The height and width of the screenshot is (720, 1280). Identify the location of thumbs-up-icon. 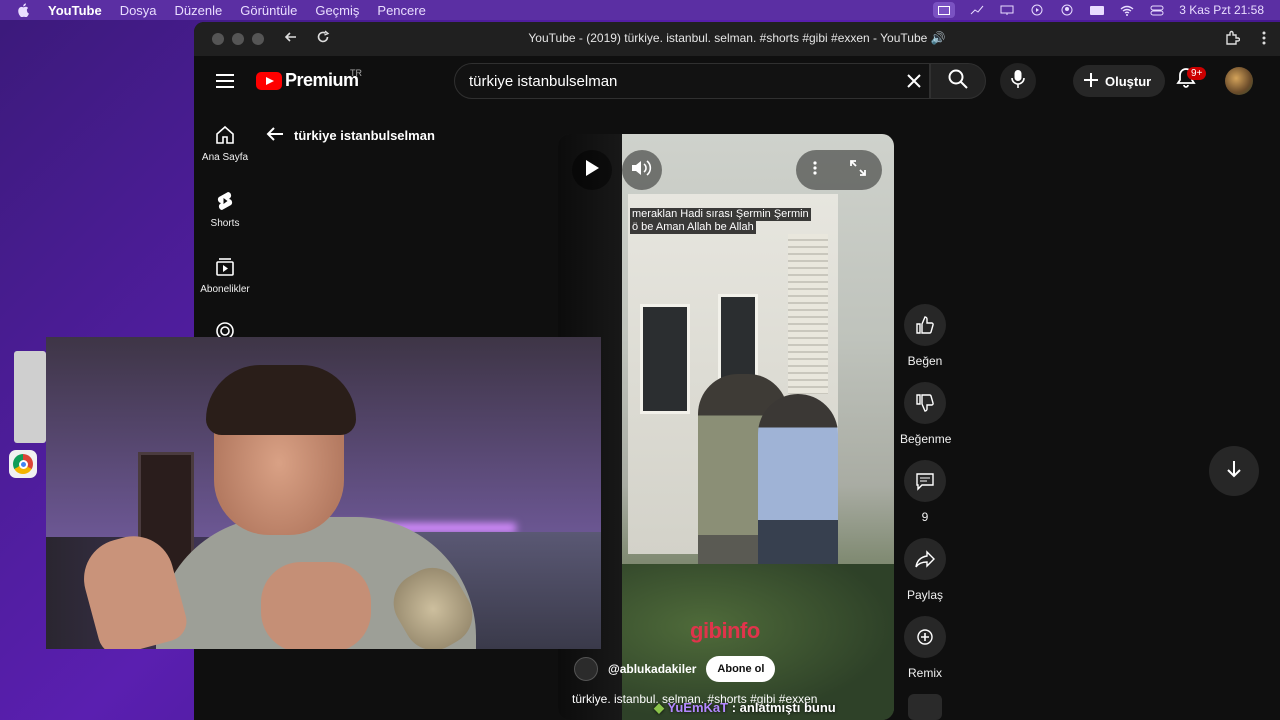
(925, 325).